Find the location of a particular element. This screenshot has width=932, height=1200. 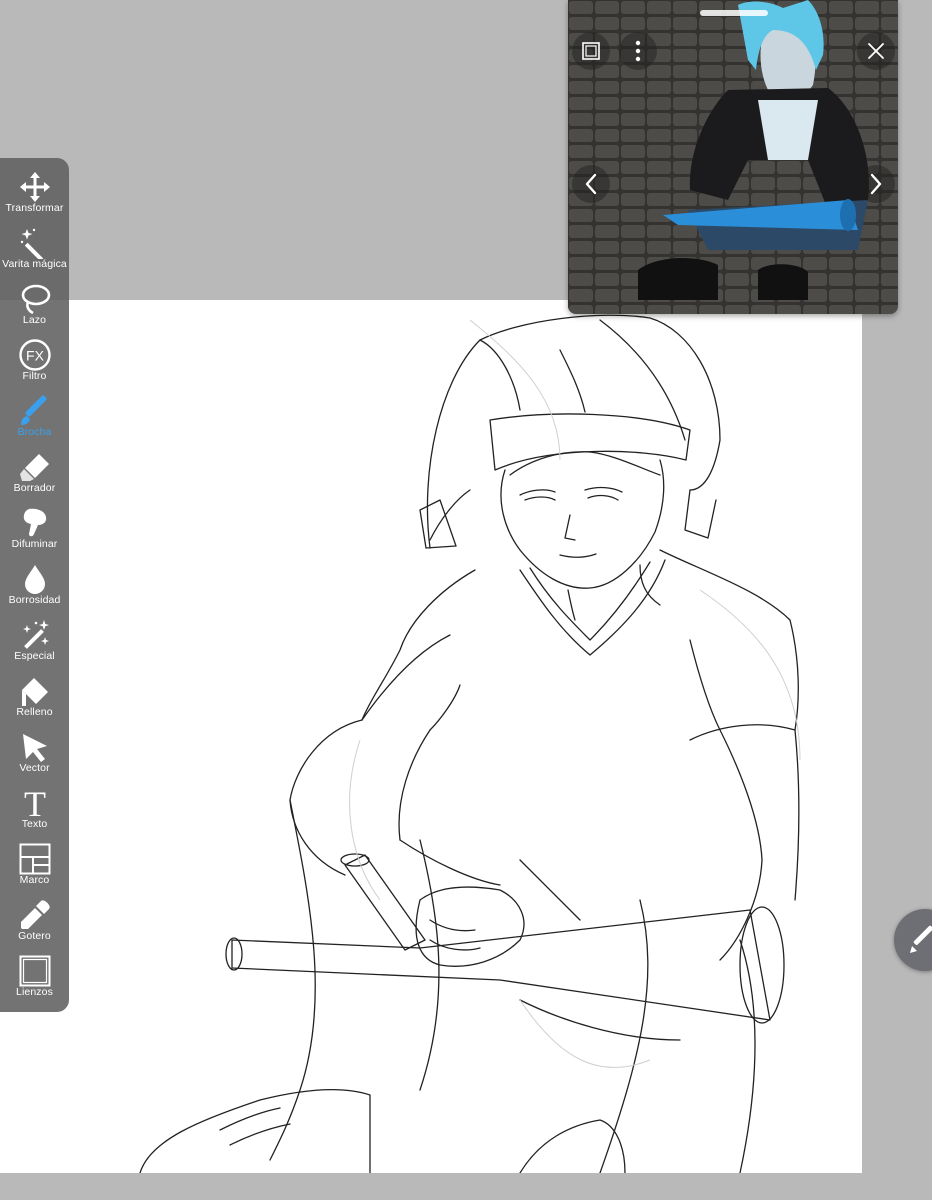

tool-borrador: Borrador is located at coordinates (34, 468).